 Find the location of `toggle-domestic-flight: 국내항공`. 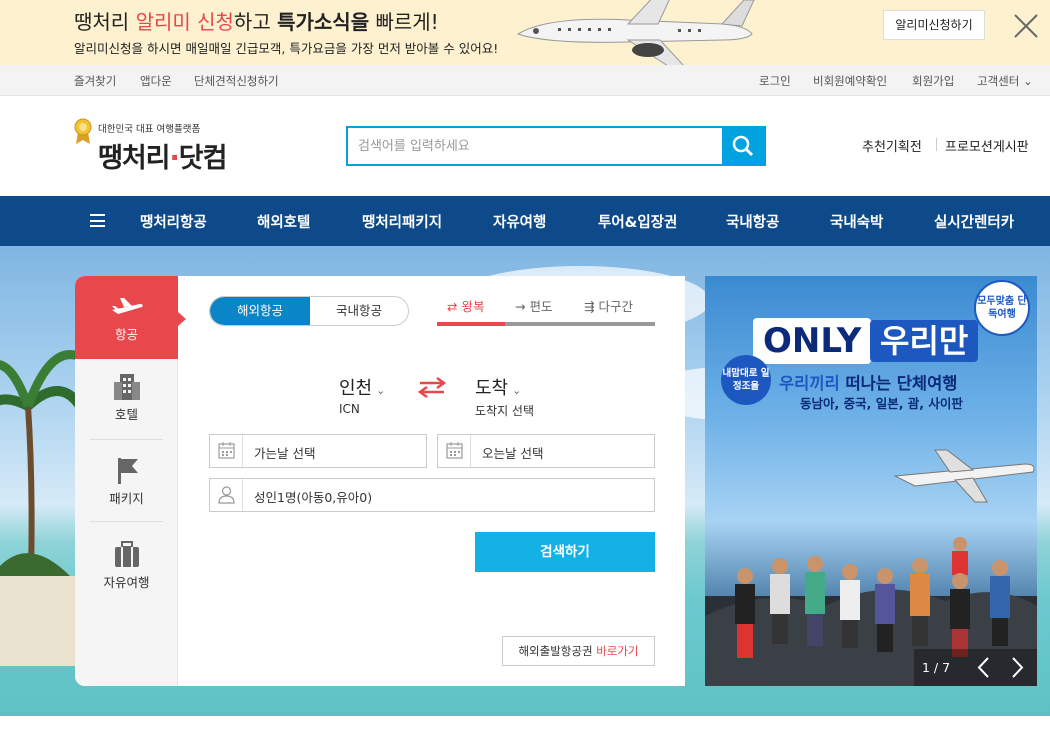

toggle-domestic-flight: 국내항공 is located at coordinates (359, 311).